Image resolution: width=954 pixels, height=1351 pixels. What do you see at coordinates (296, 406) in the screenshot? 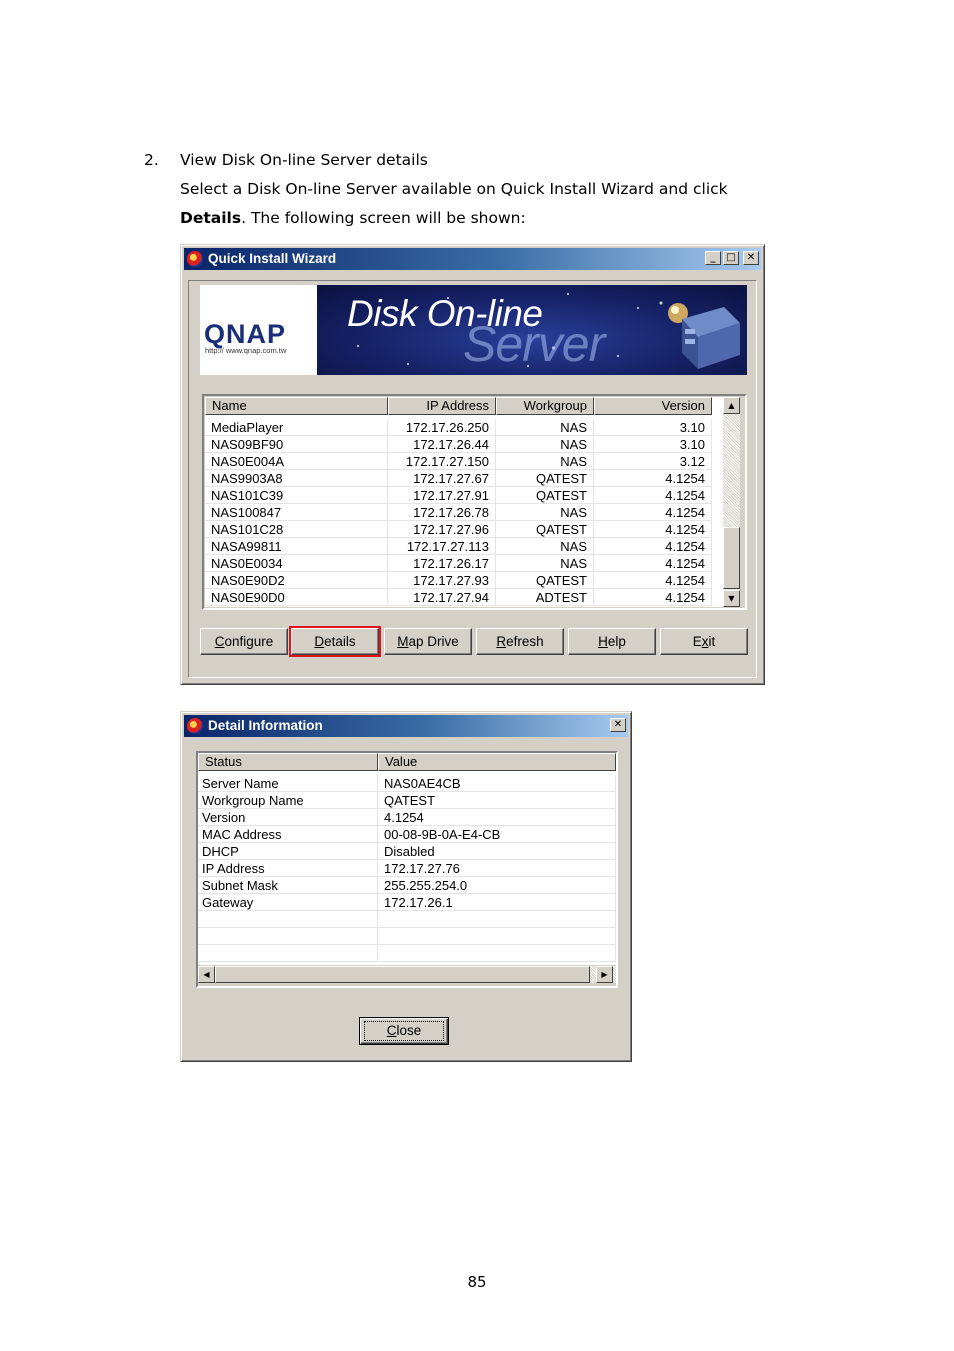
I see `column-header-name: Name` at bounding box center [296, 406].